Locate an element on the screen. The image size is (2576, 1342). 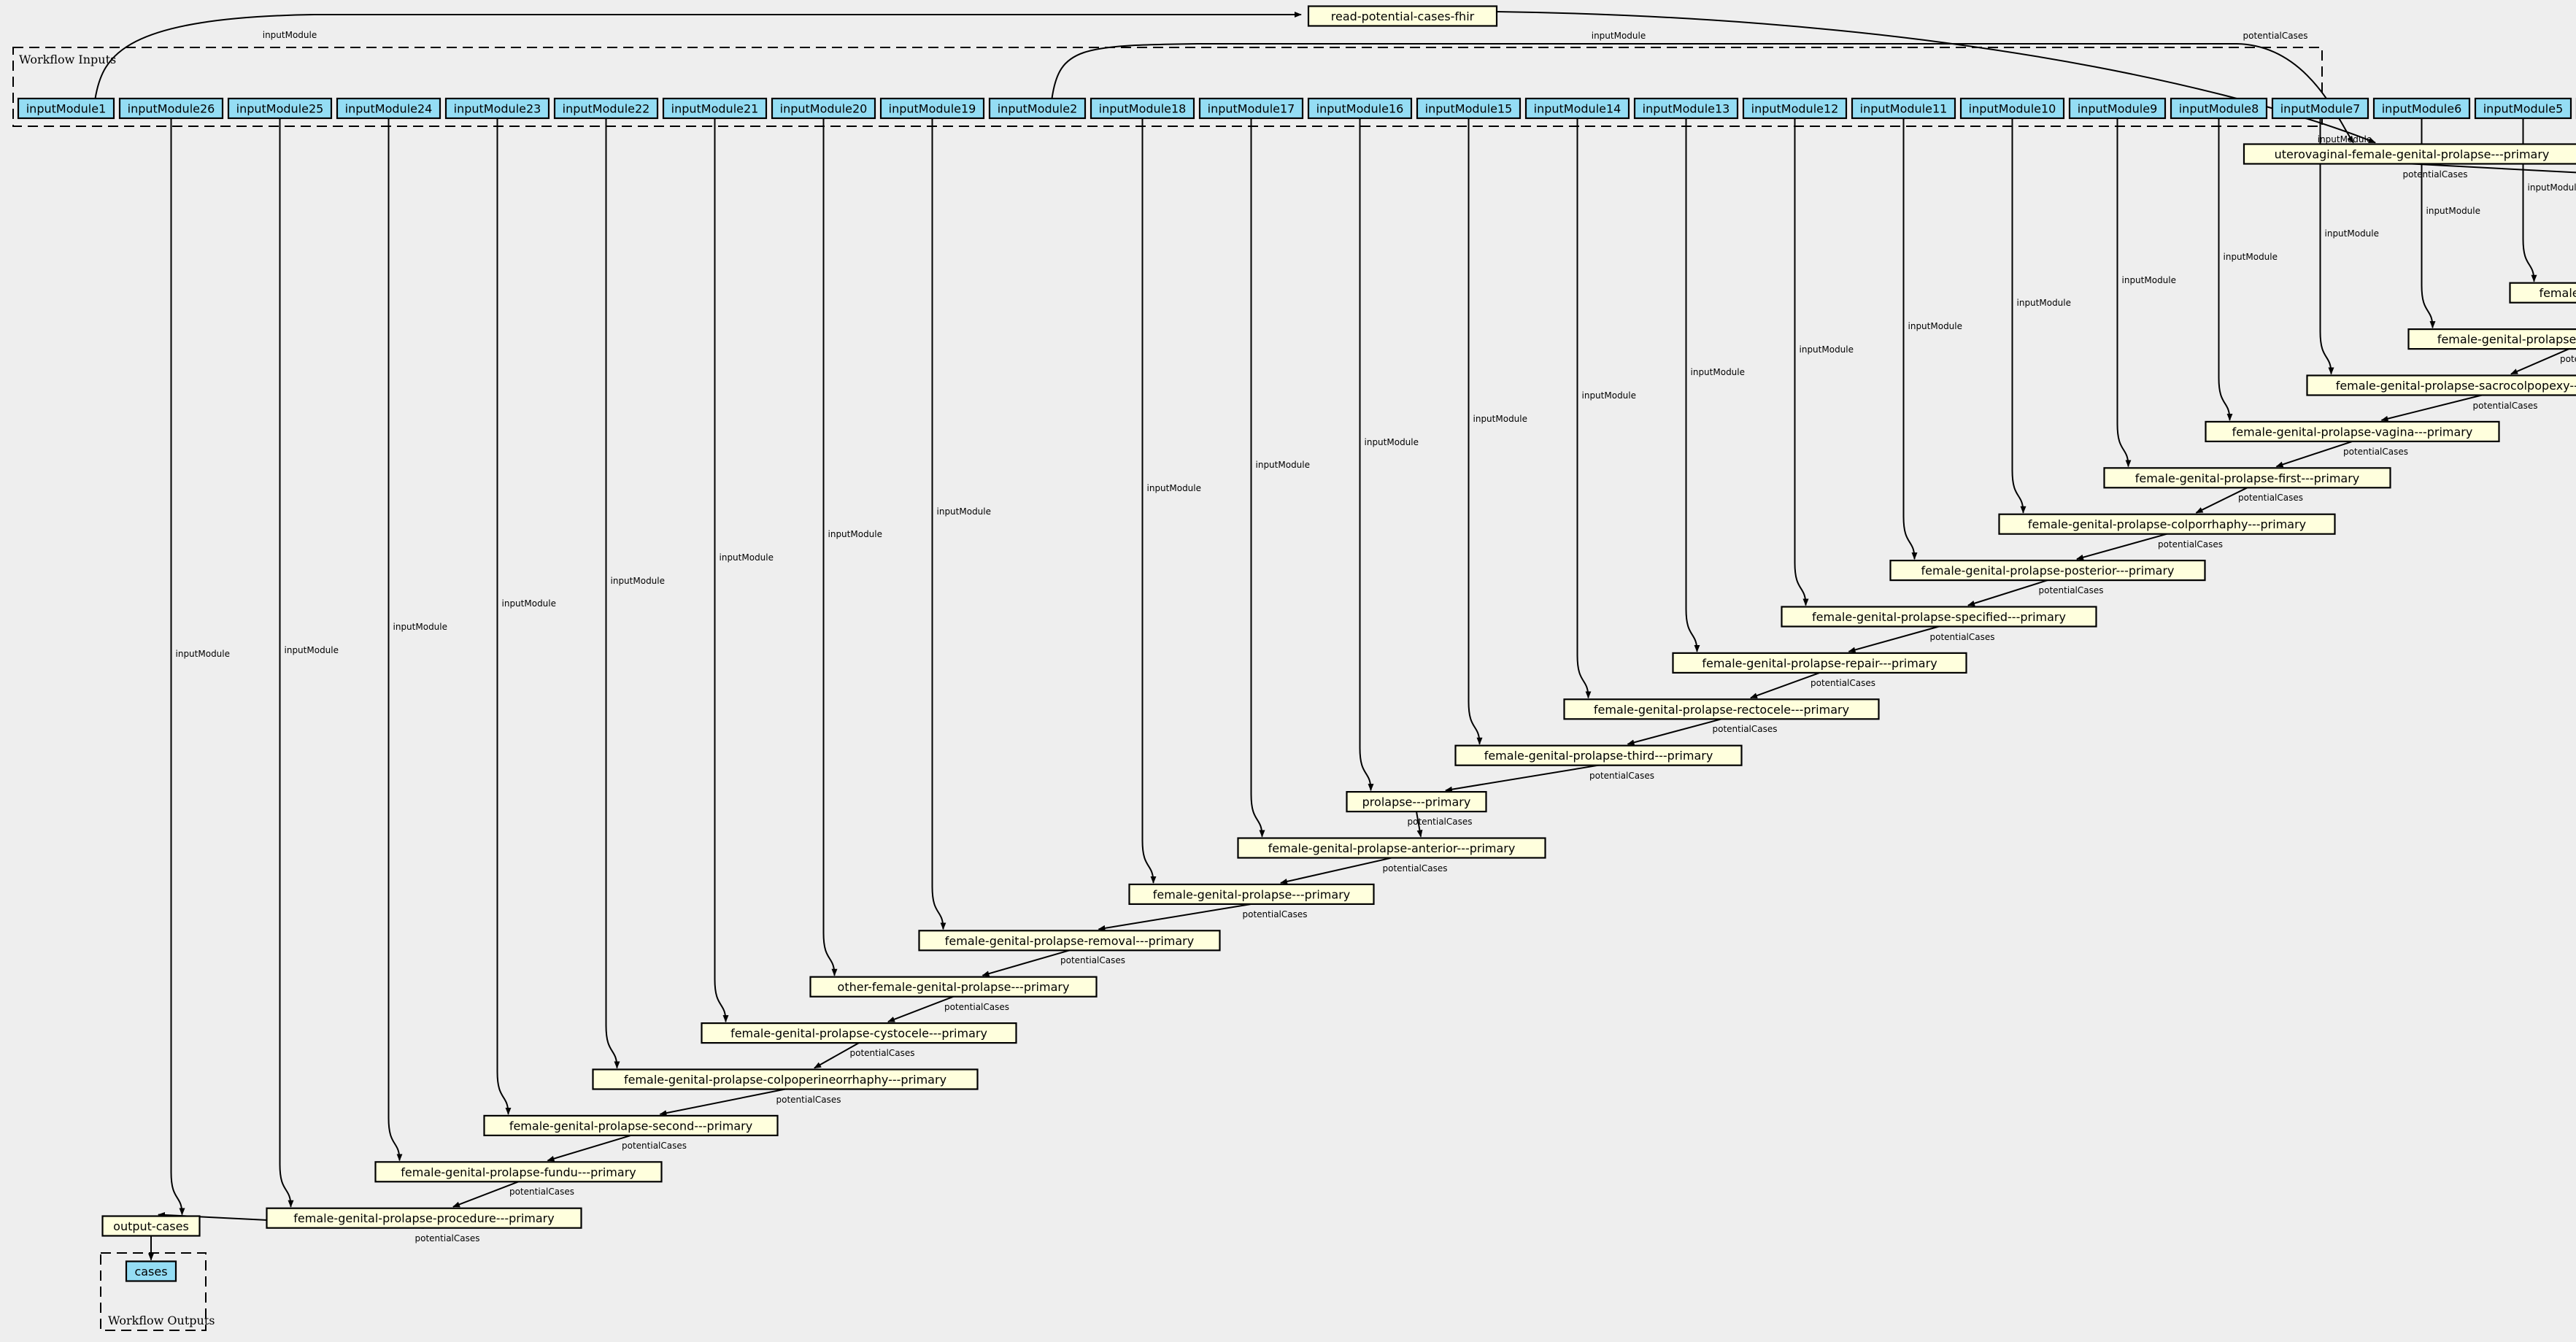
step-node-other-female-genital-prolapse-primary: other-female-genital-prolapse---primary is located at coordinates (953, 987).